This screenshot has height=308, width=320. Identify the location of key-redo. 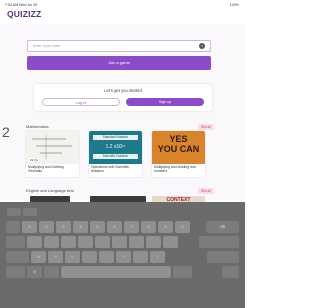
(30, 212).